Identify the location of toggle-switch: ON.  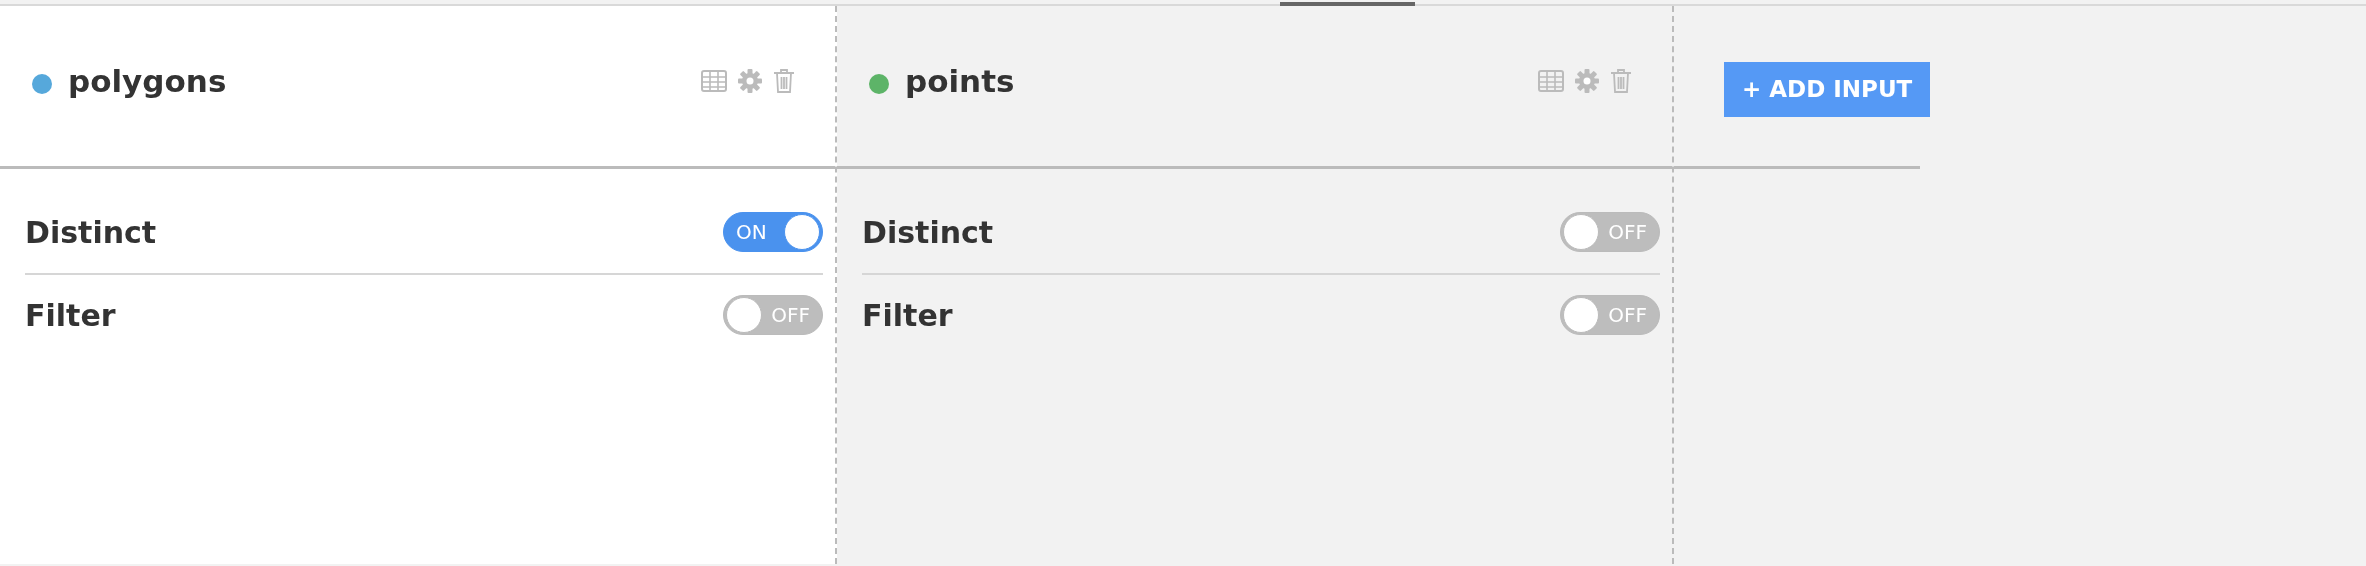
(773, 232).